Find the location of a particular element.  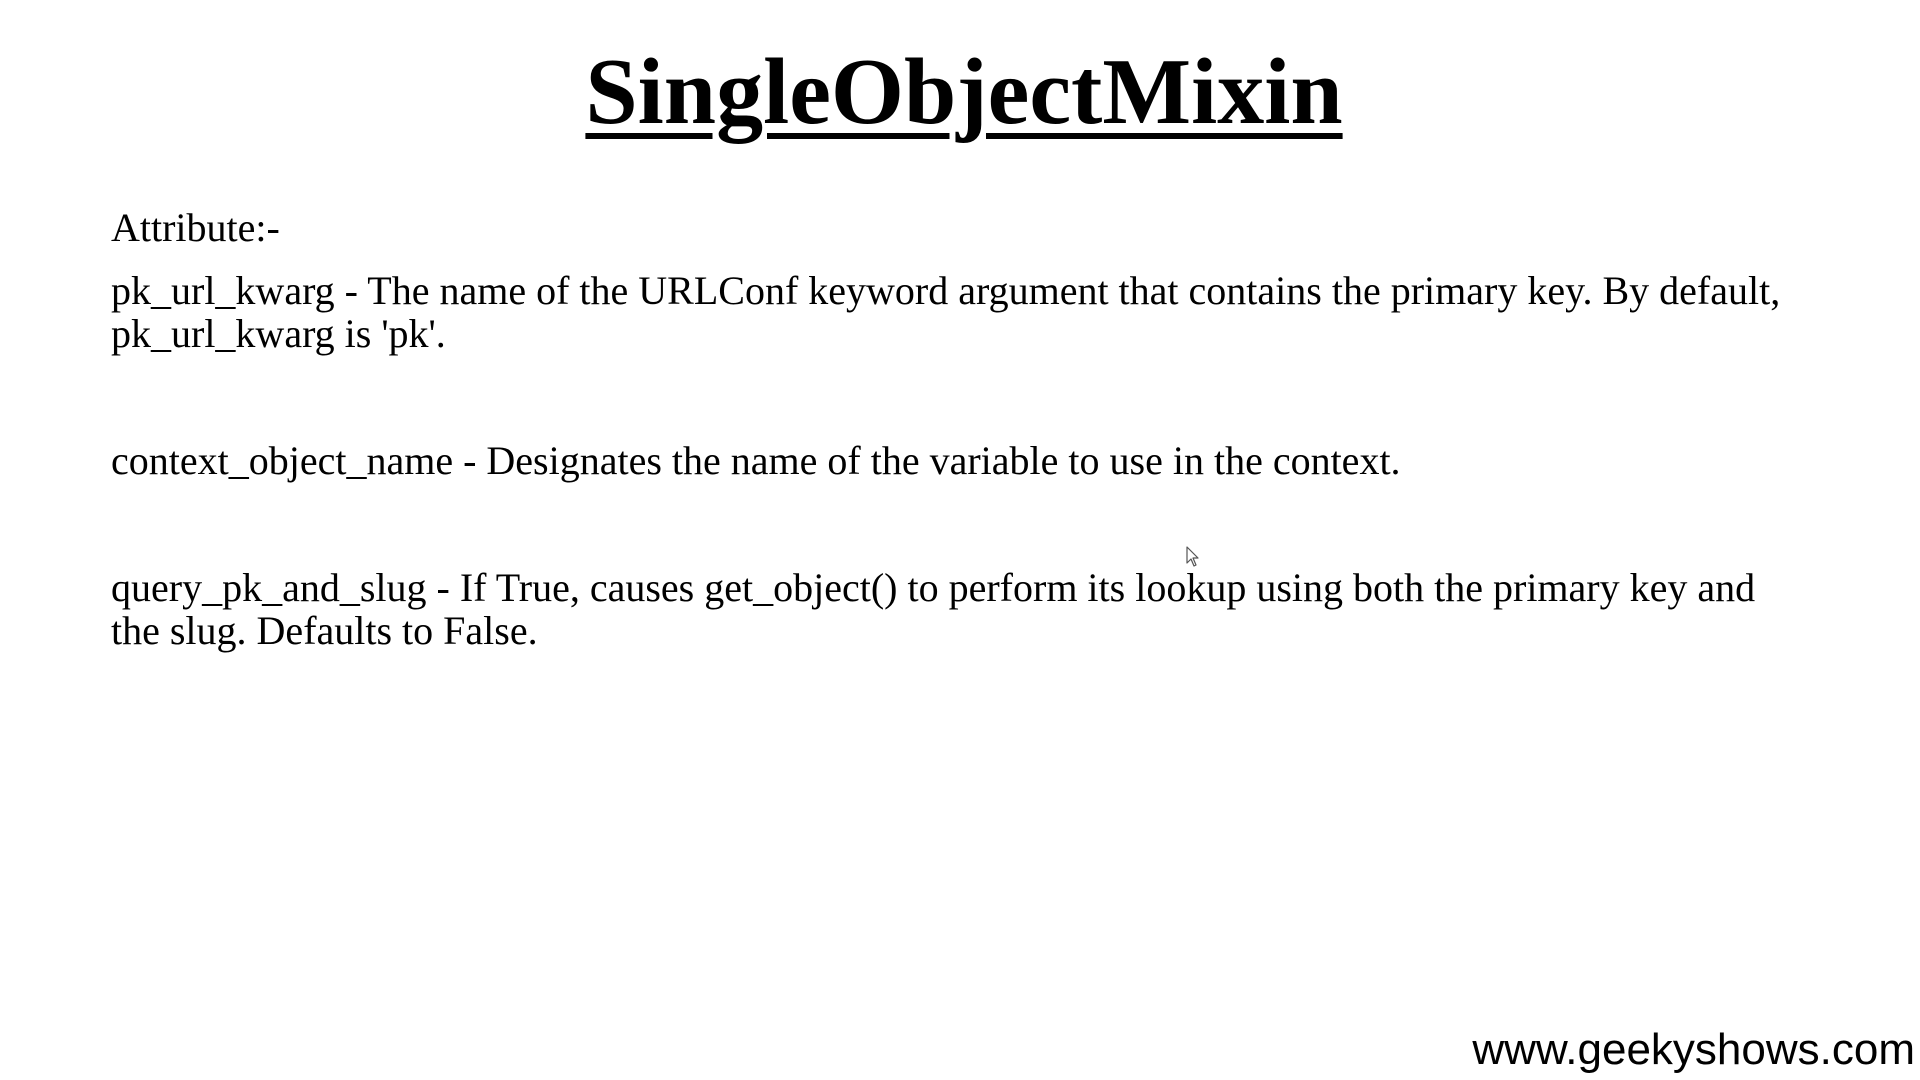

slide-title: SingleObjectMixin is located at coordinates (964, 92).